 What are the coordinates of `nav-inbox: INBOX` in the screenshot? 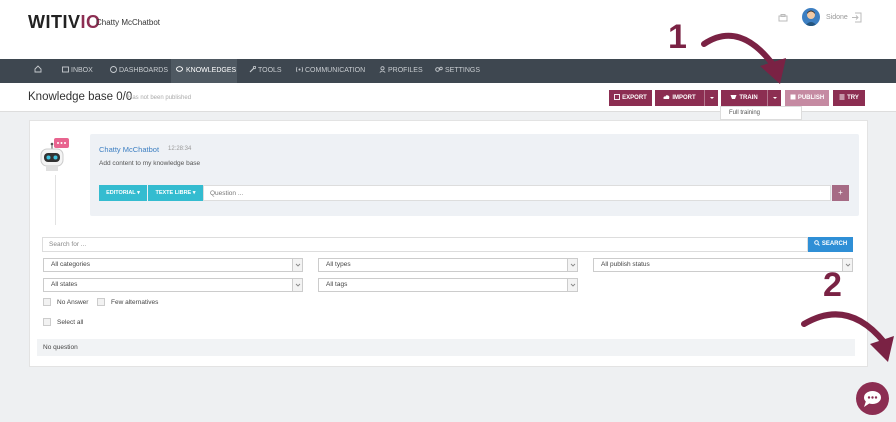 It's located at (77, 71).